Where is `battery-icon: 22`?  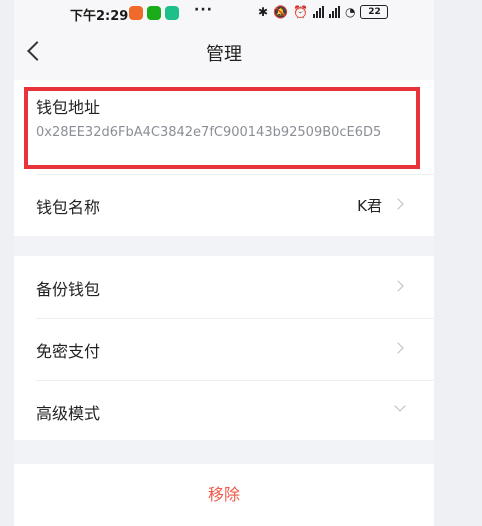
battery-icon: 22 is located at coordinates (374, 12).